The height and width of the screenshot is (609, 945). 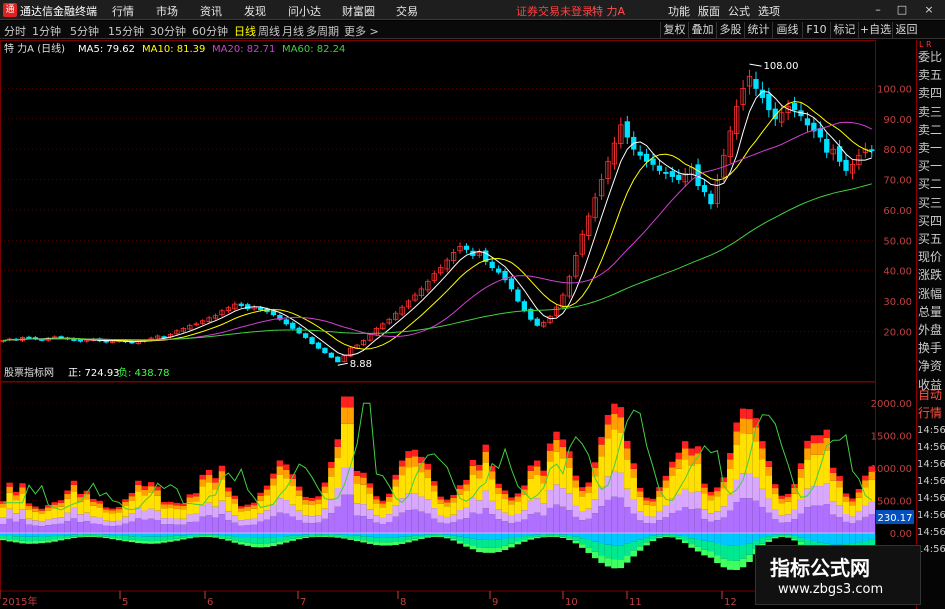 What do you see at coordinates (126, 31) in the screenshot?
I see `period-15min: 15分钟` at bounding box center [126, 31].